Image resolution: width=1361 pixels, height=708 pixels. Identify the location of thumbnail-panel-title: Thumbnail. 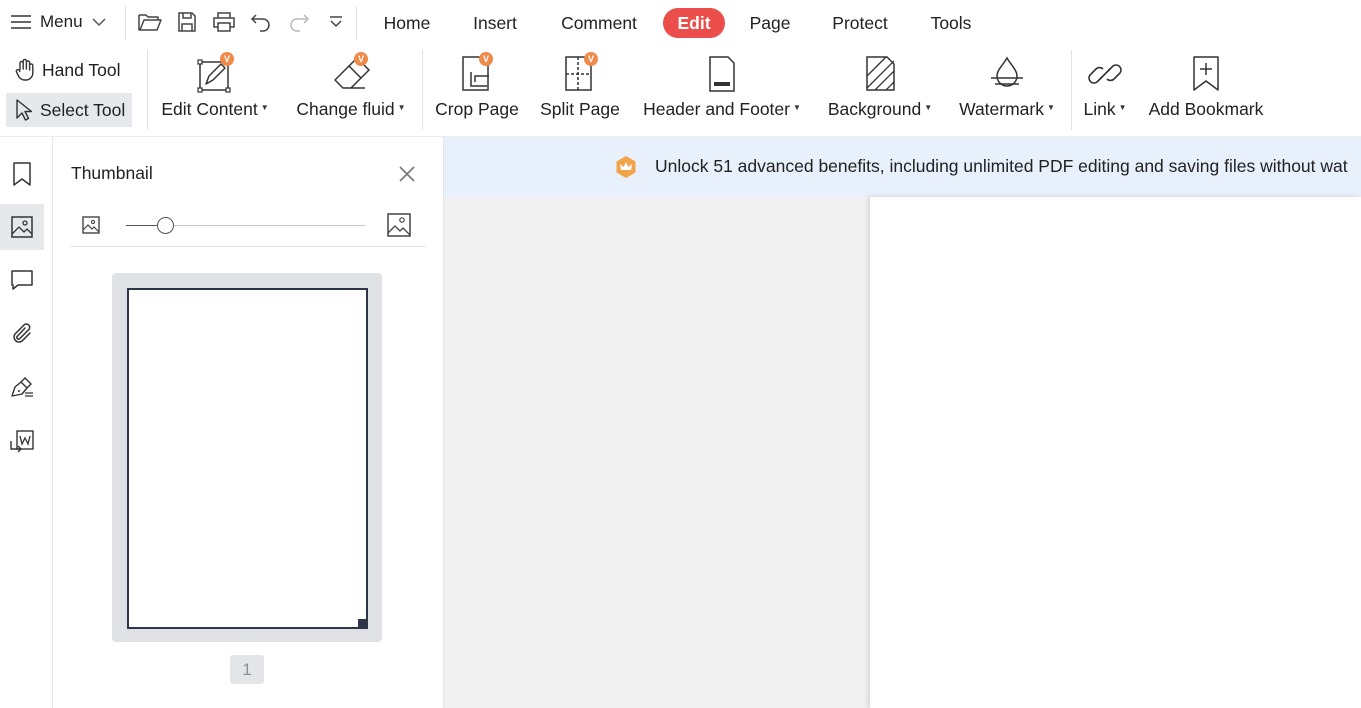
(112, 173).